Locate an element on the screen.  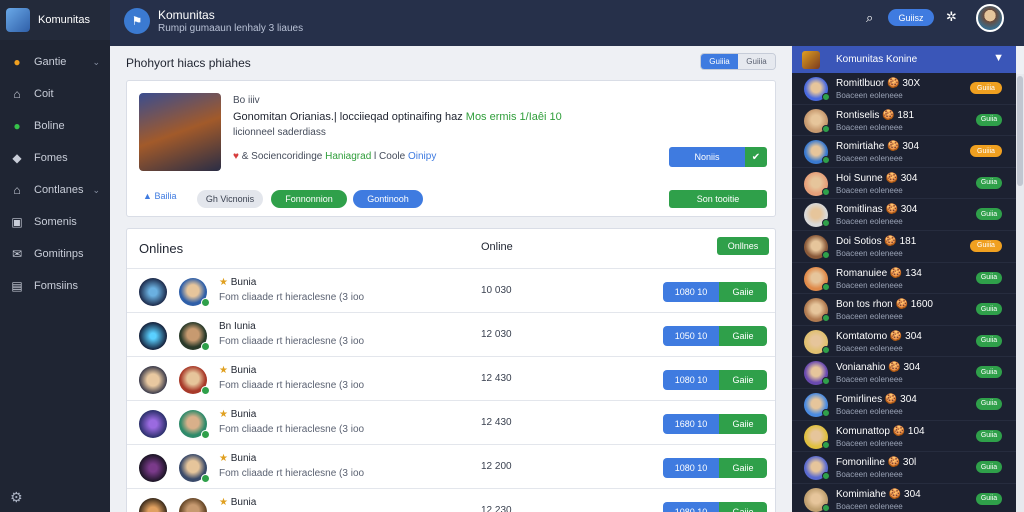
sidebar-item-5: ▣ Somenis is located at coordinates (55, 222).